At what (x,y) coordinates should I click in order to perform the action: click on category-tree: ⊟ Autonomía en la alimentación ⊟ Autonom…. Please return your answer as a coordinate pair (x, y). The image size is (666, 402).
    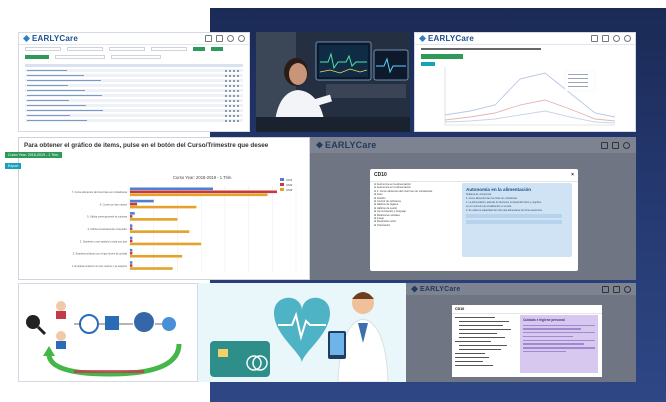
    Looking at the image, I should click on (414, 205).